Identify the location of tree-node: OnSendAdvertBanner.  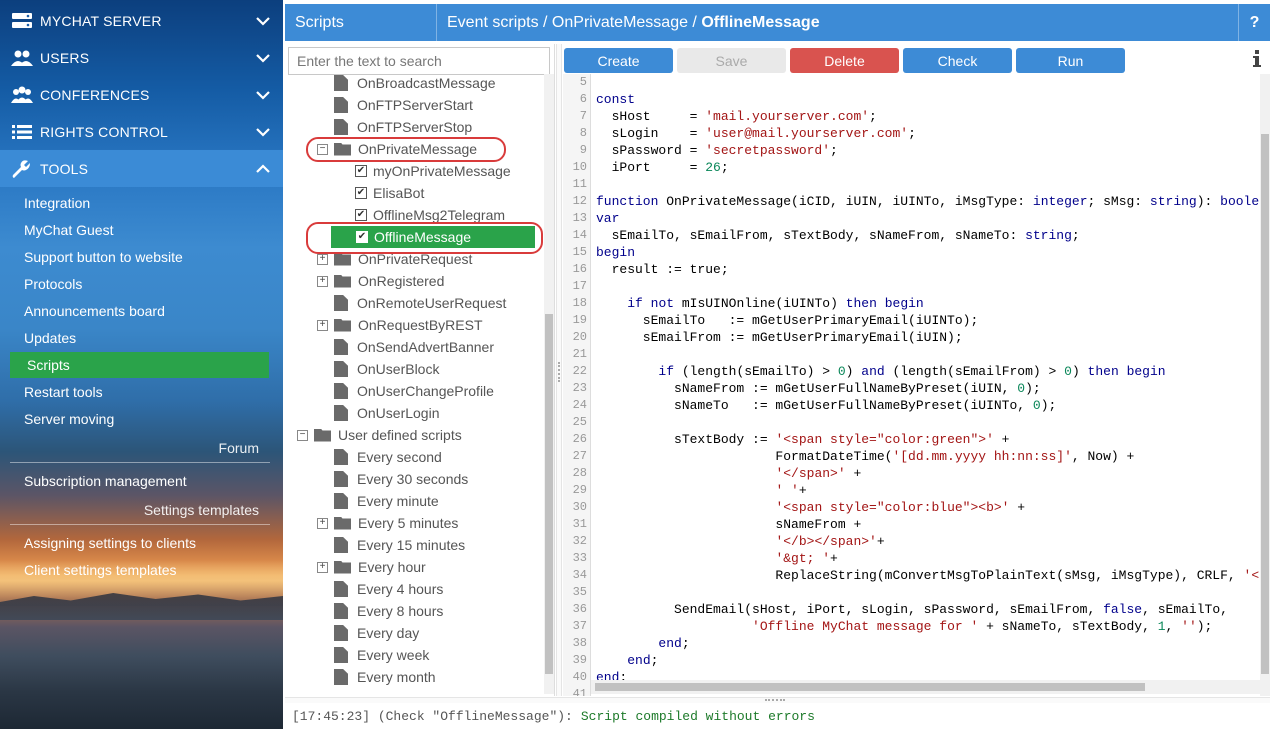
(405, 347).